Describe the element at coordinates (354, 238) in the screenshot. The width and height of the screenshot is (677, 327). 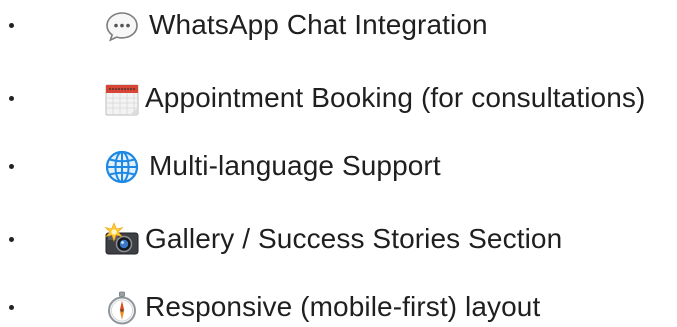
I see `item-label: Gallery / Success Stories Section` at that location.